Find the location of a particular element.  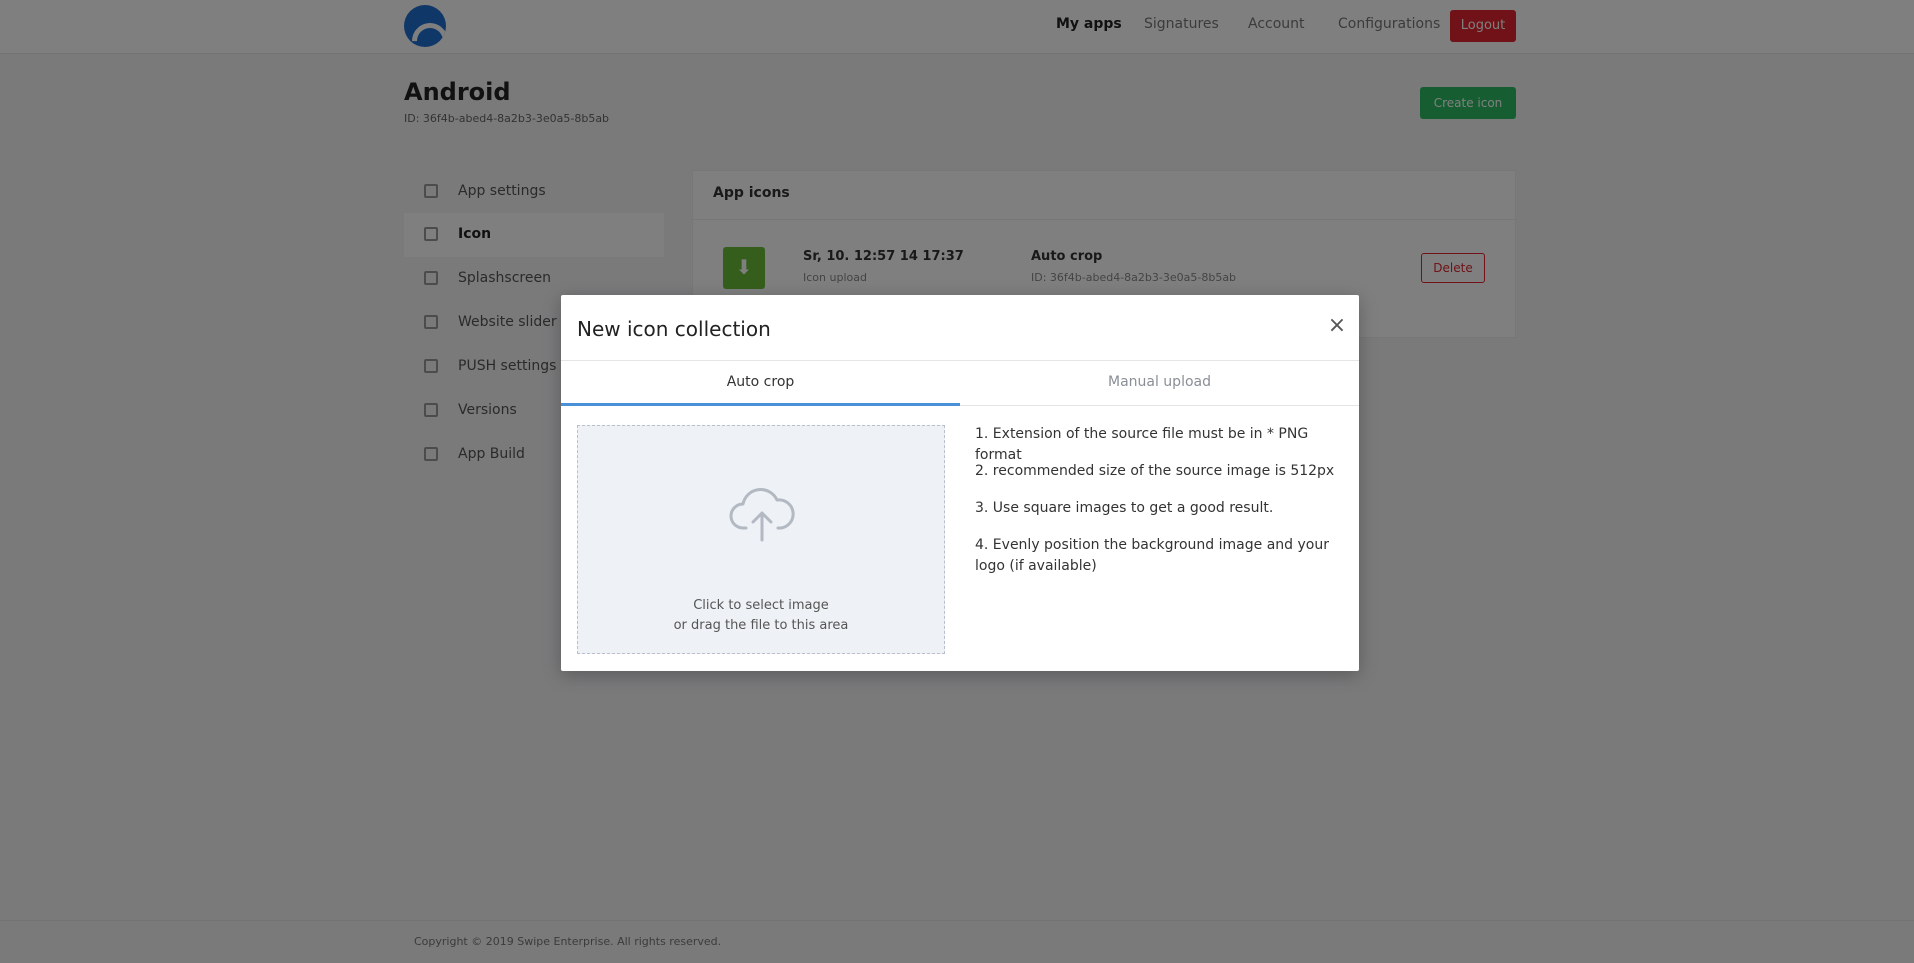

cloud-upload-icon is located at coordinates (762, 515).